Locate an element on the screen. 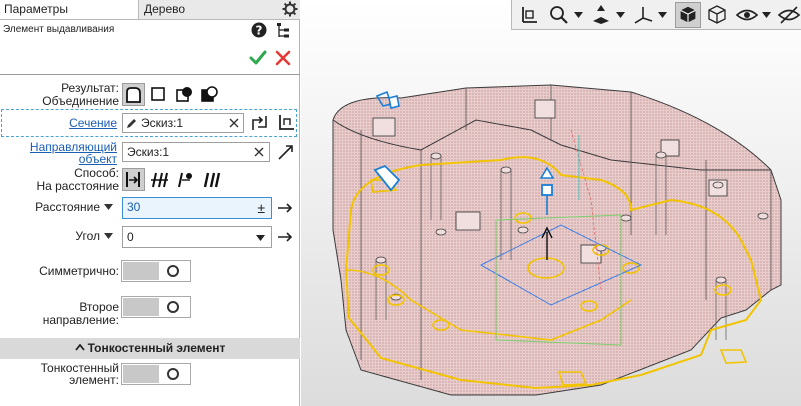  section-link: Сечение is located at coordinates (58, 123).